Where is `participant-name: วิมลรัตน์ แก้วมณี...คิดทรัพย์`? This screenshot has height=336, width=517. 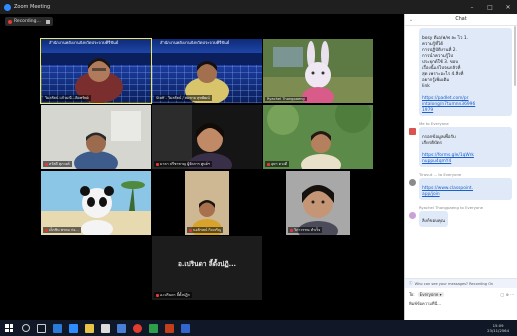 participant-name: วิมลรัตน์ แก้วมณี...คิดทรัพย์ is located at coordinates (67, 98).